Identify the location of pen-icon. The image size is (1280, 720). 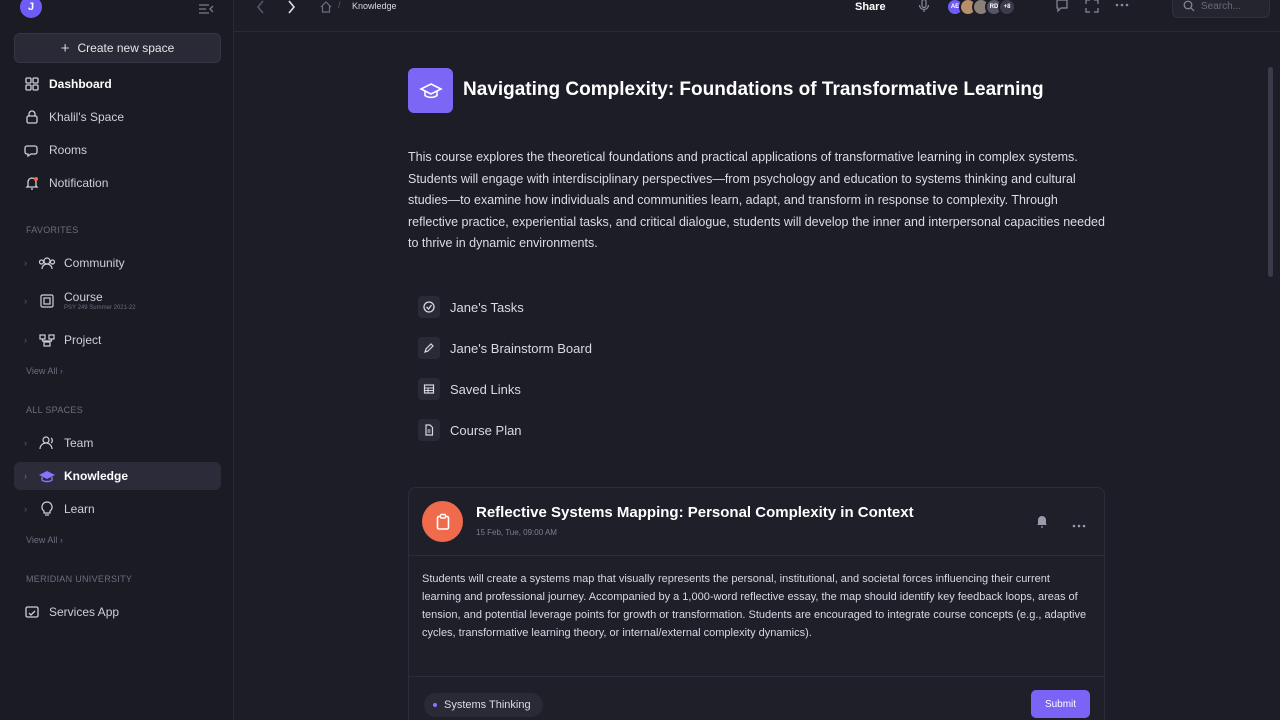
(429, 348).